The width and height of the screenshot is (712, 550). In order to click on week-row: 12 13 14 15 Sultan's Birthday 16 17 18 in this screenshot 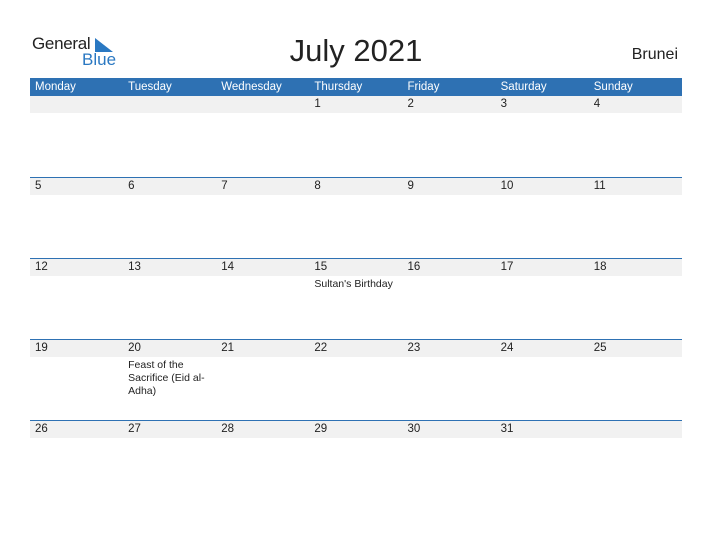, I will do `click(356, 298)`.